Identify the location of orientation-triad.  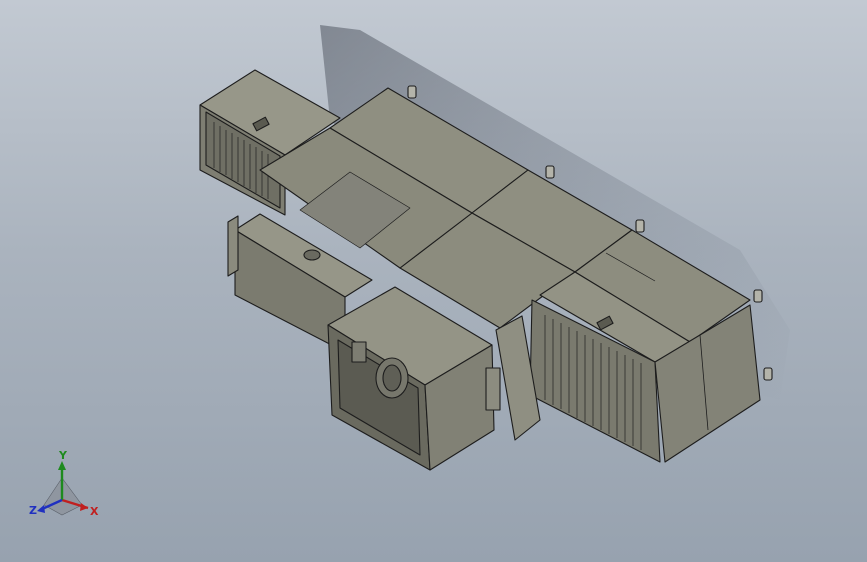
(63, 488).